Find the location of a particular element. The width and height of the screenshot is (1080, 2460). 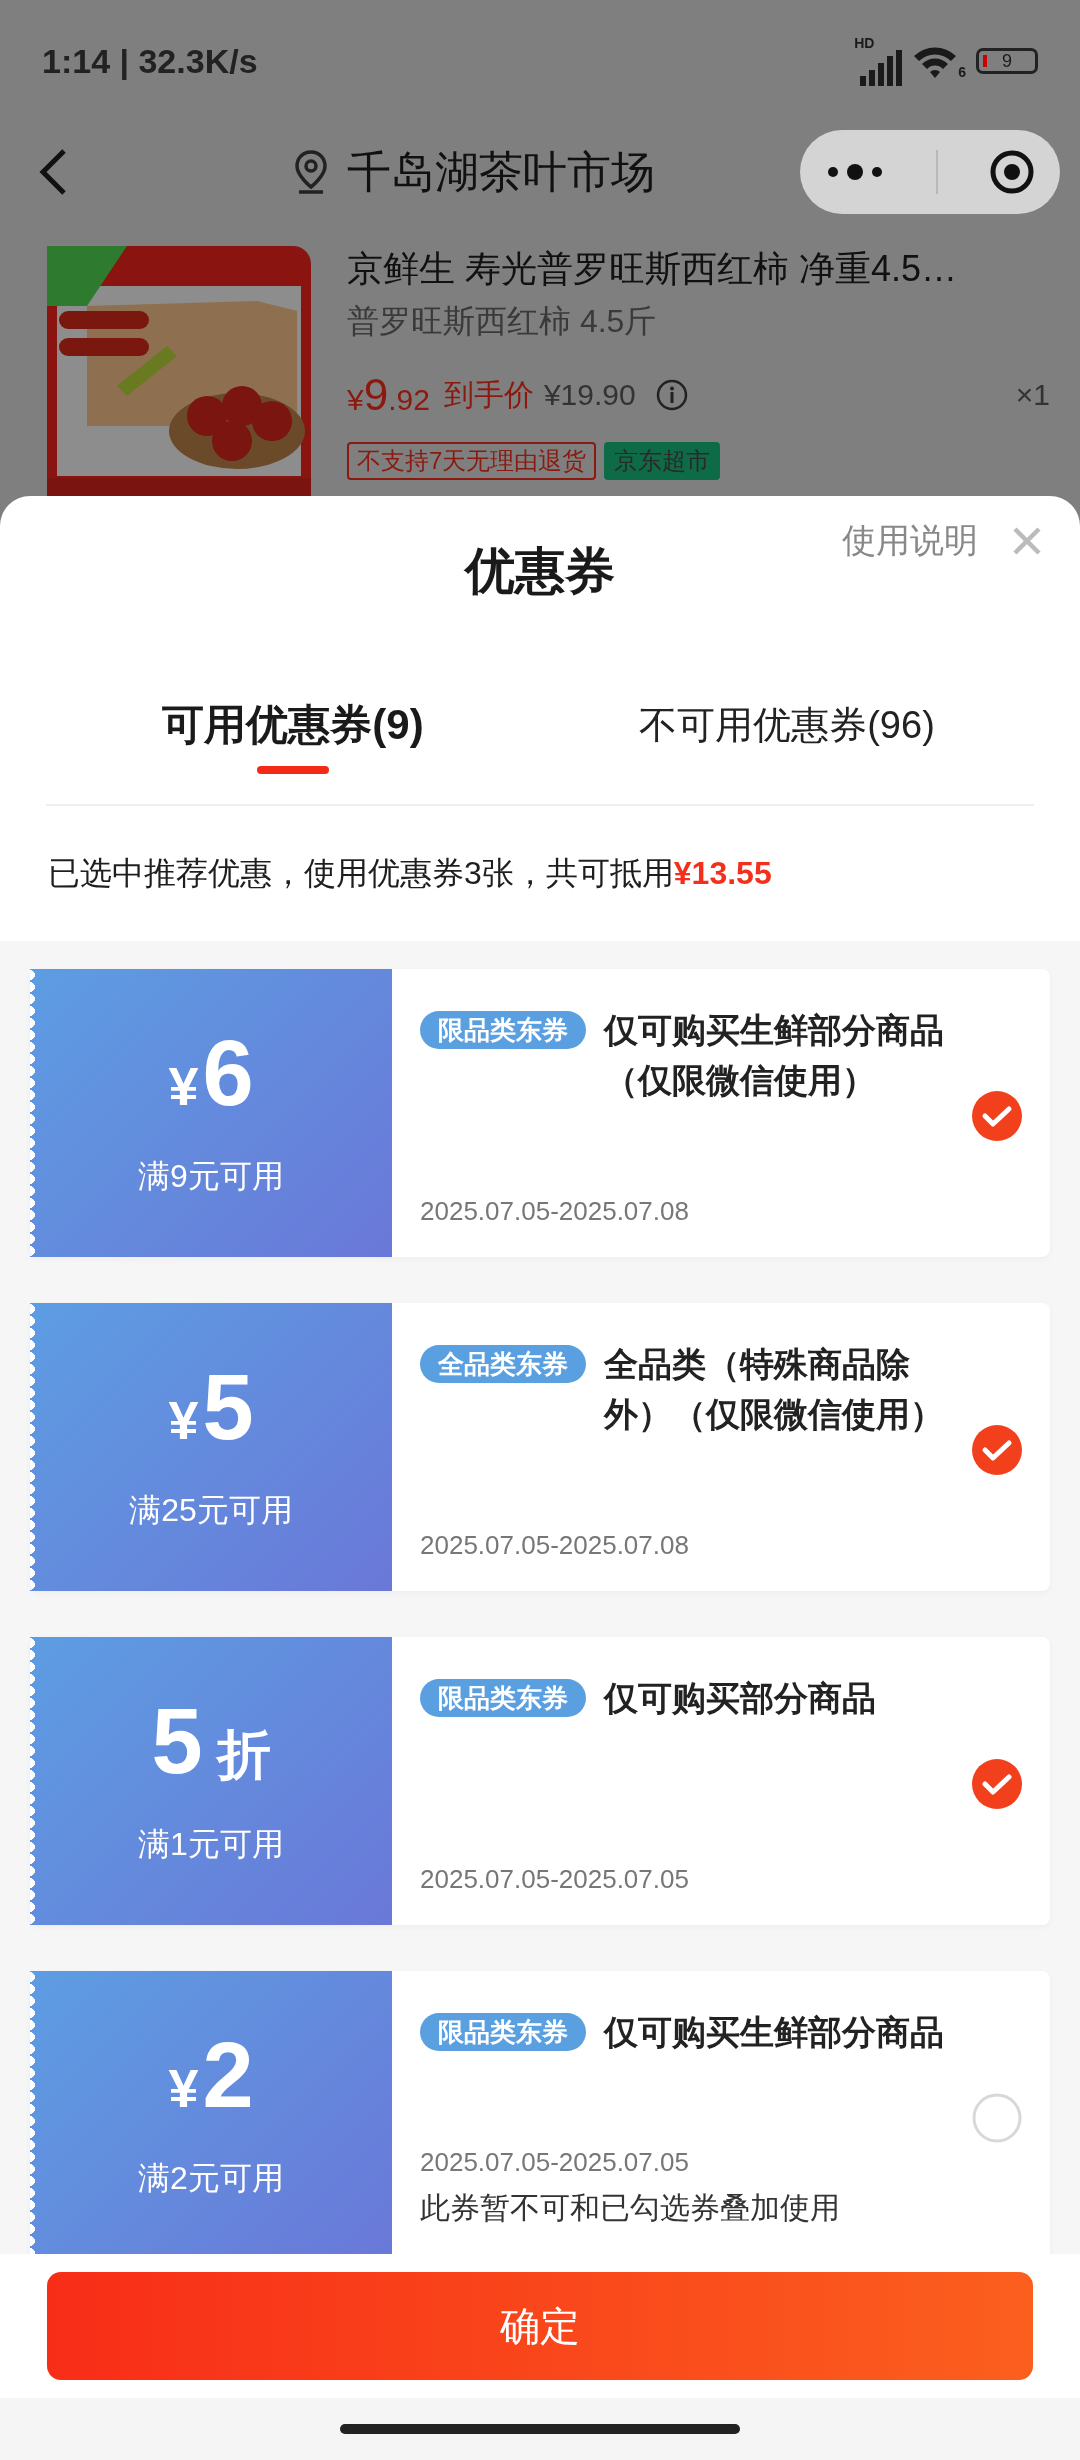

product-tag: 不支持7天无理由退货 is located at coordinates (472, 461).